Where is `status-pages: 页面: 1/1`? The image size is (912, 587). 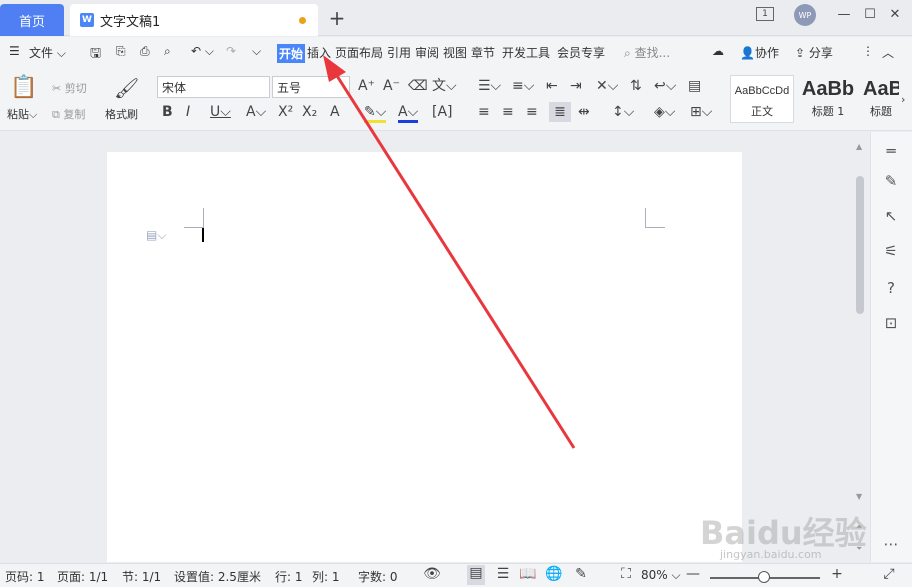 status-pages: 页面: 1/1 is located at coordinates (82, 576).